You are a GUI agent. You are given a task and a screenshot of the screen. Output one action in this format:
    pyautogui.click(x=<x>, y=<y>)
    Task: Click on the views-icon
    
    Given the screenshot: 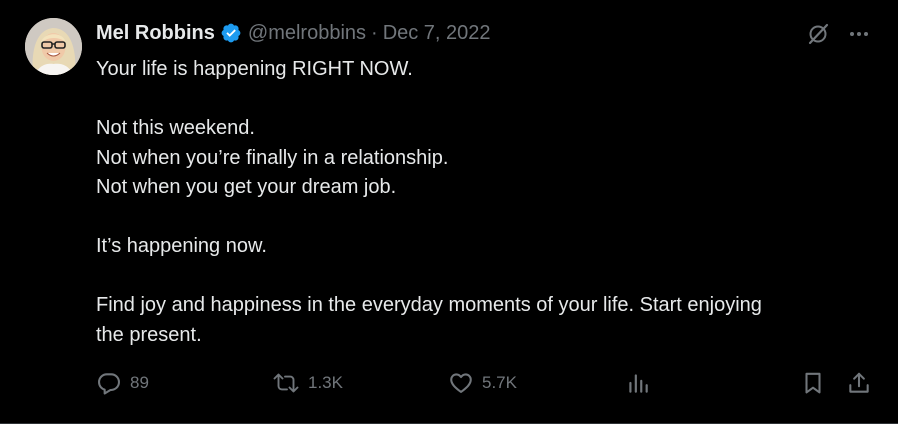 What is the action you would take?
    pyautogui.click(x=638, y=383)
    